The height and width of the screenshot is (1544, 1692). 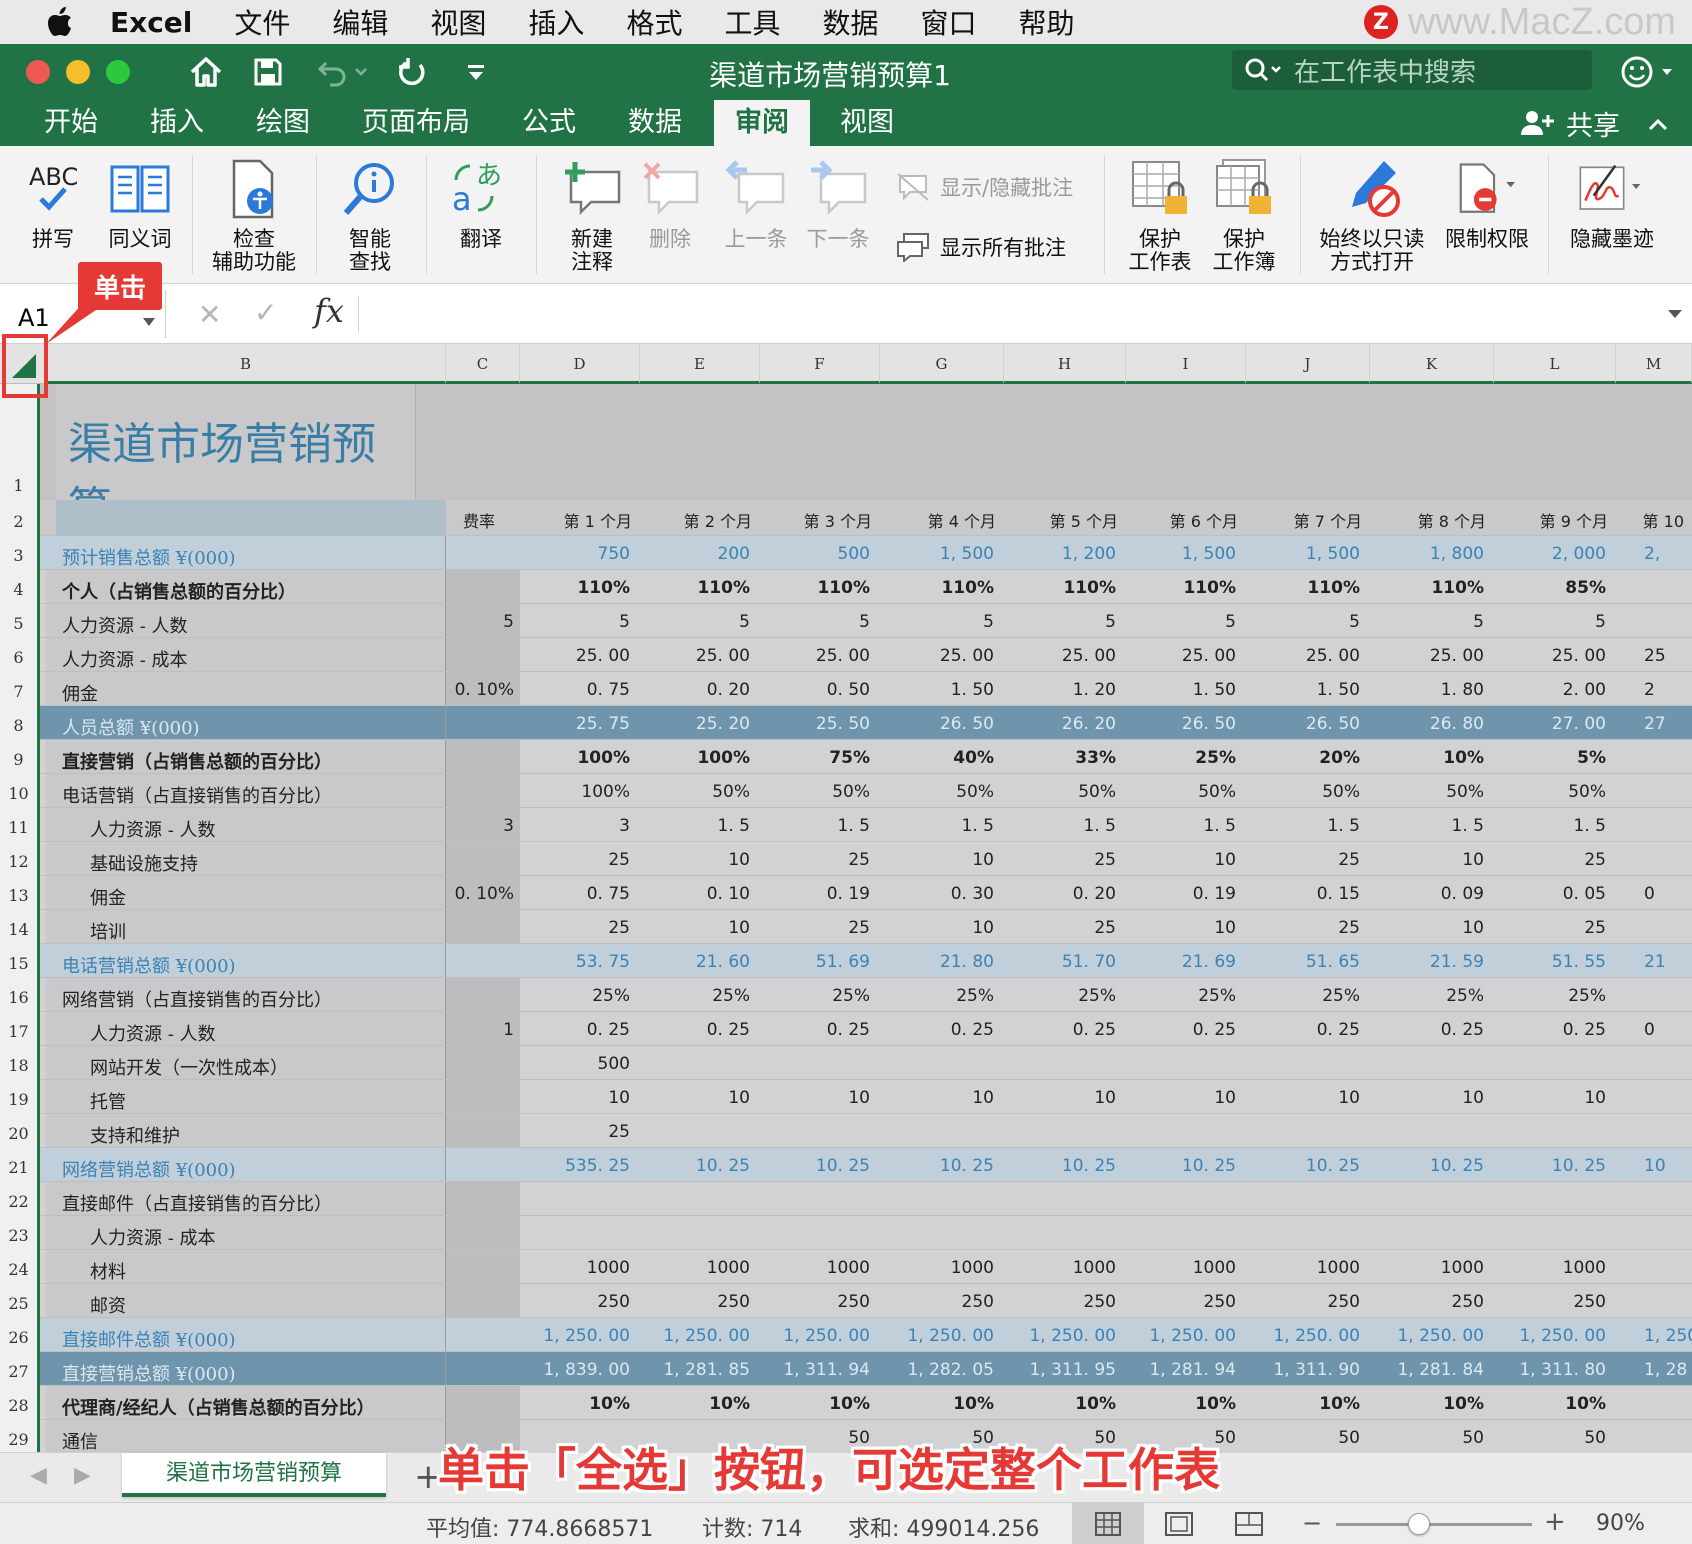 What do you see at coordinates (1065, 1370) in the screenshot?
I see `data-cell: 1, 311. 95` at bounding box center [1065, 1370].